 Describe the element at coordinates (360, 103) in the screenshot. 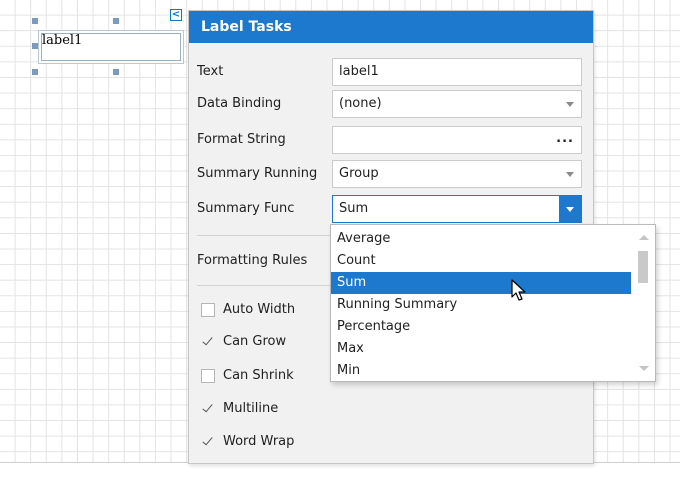

I see `data-binding-value: (none)` at that location.